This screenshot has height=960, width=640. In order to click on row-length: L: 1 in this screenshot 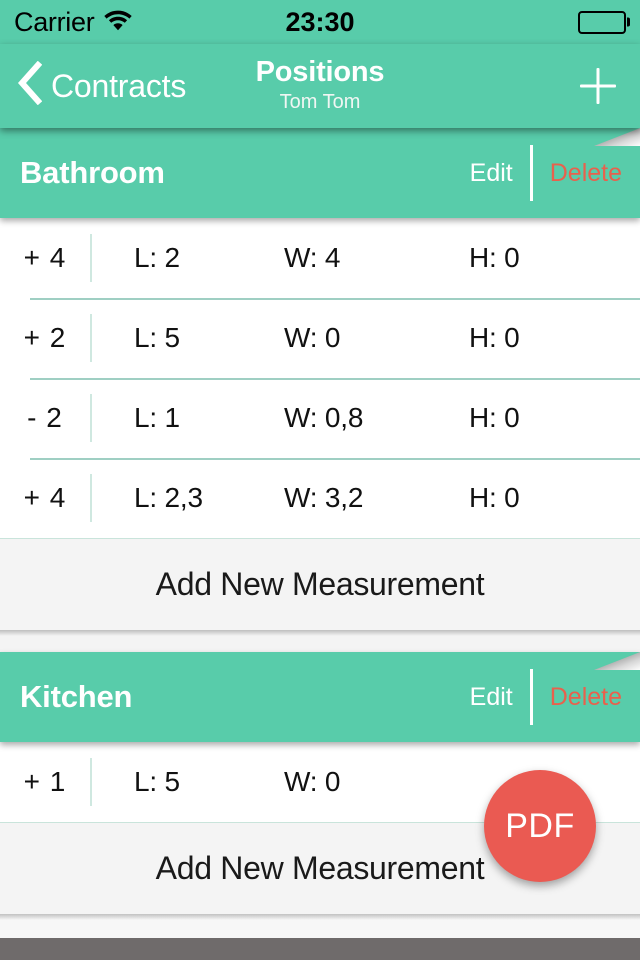, I will do `click(157, 417)`.